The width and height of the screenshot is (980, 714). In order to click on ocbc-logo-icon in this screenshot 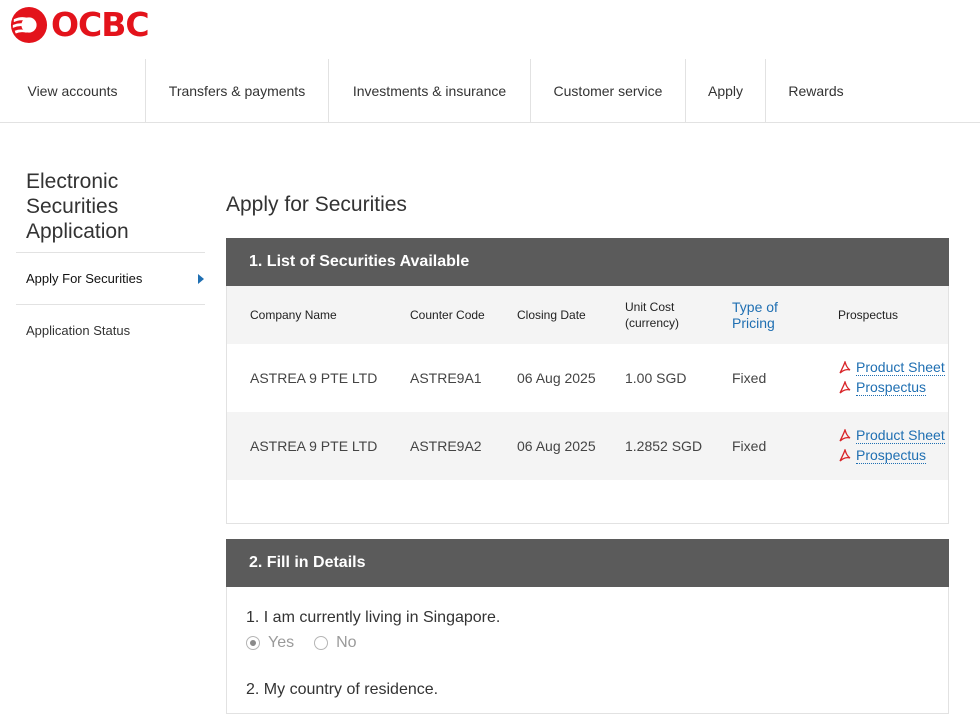, I will do `click(29, 24)`.